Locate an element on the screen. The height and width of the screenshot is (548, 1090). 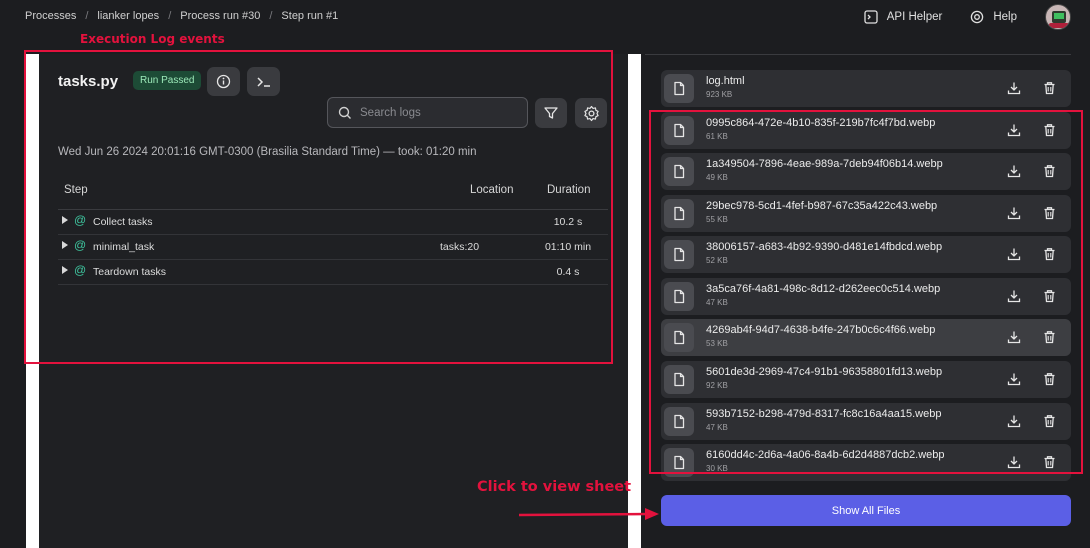
api-helper-label: API Helper is located at coordinates (914, 17).